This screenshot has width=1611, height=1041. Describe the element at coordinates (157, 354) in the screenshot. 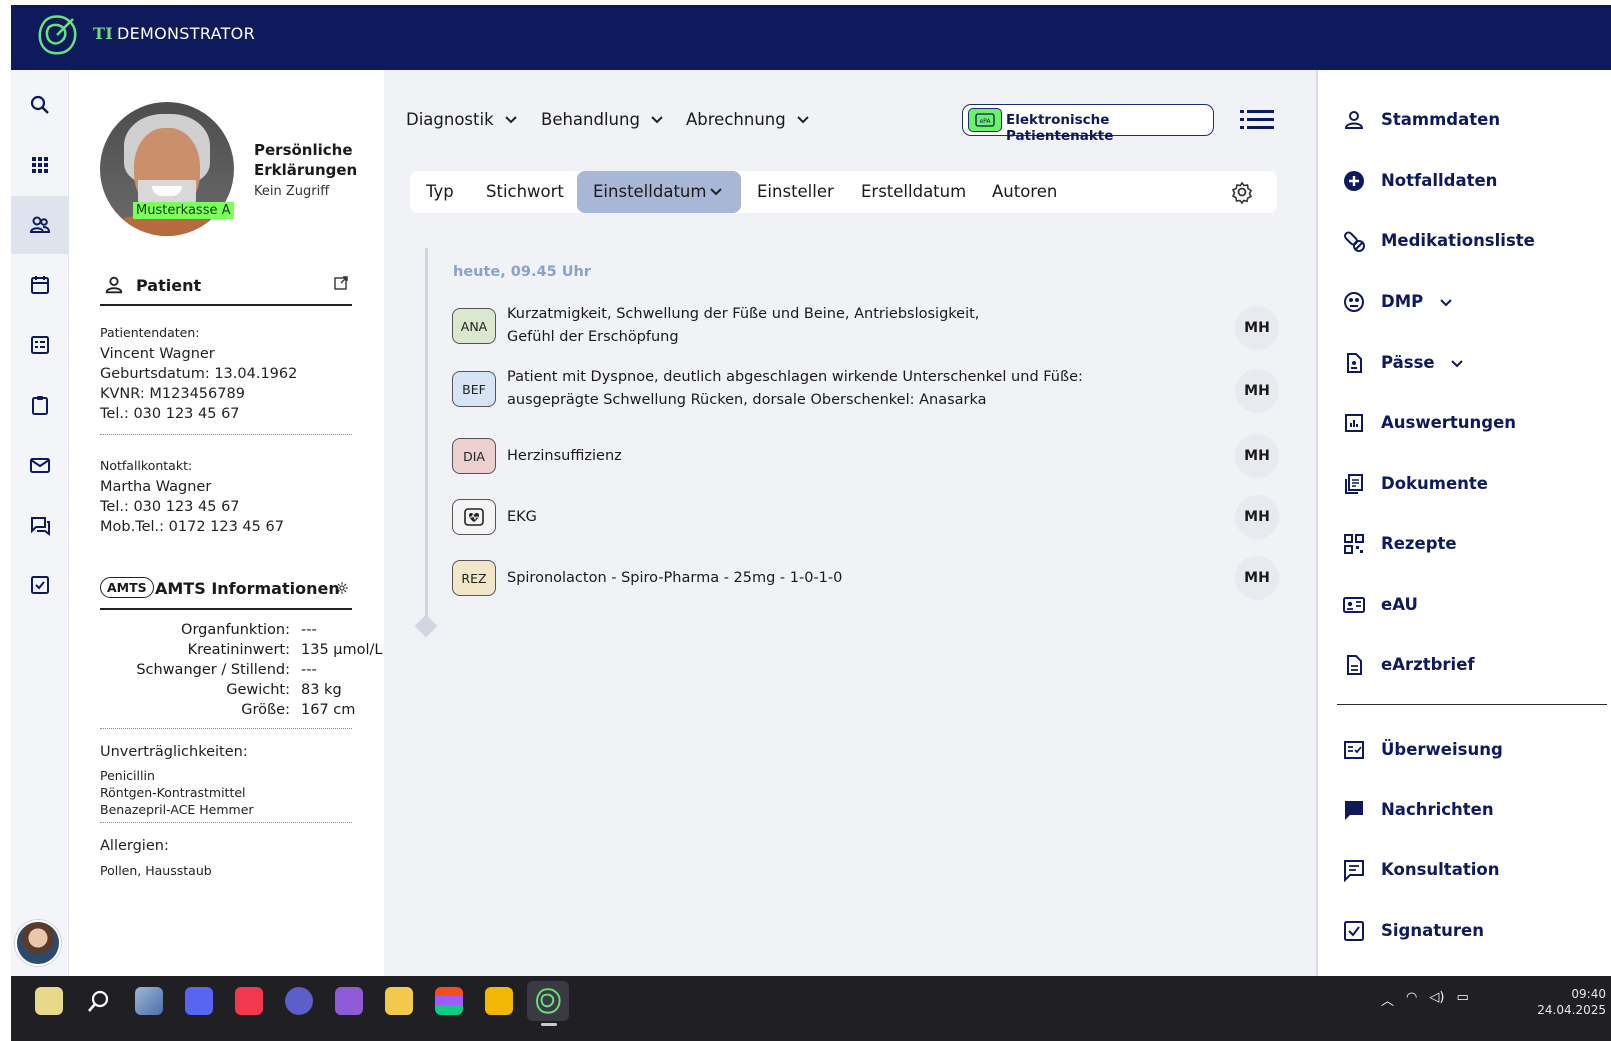

I see `patient-name: Vincent Wagner` at that location.